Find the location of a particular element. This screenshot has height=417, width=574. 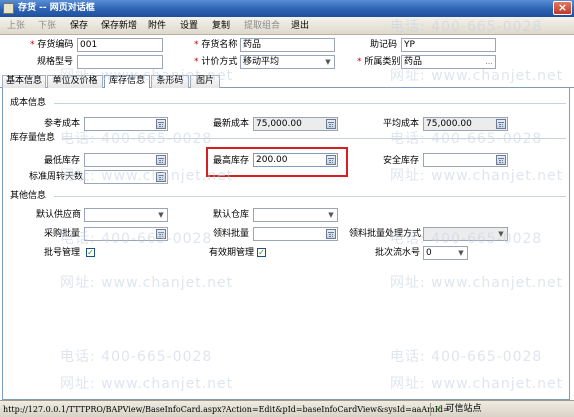

window-title: 存货 -- 网页对话框 is located at coordinates (56, 8).